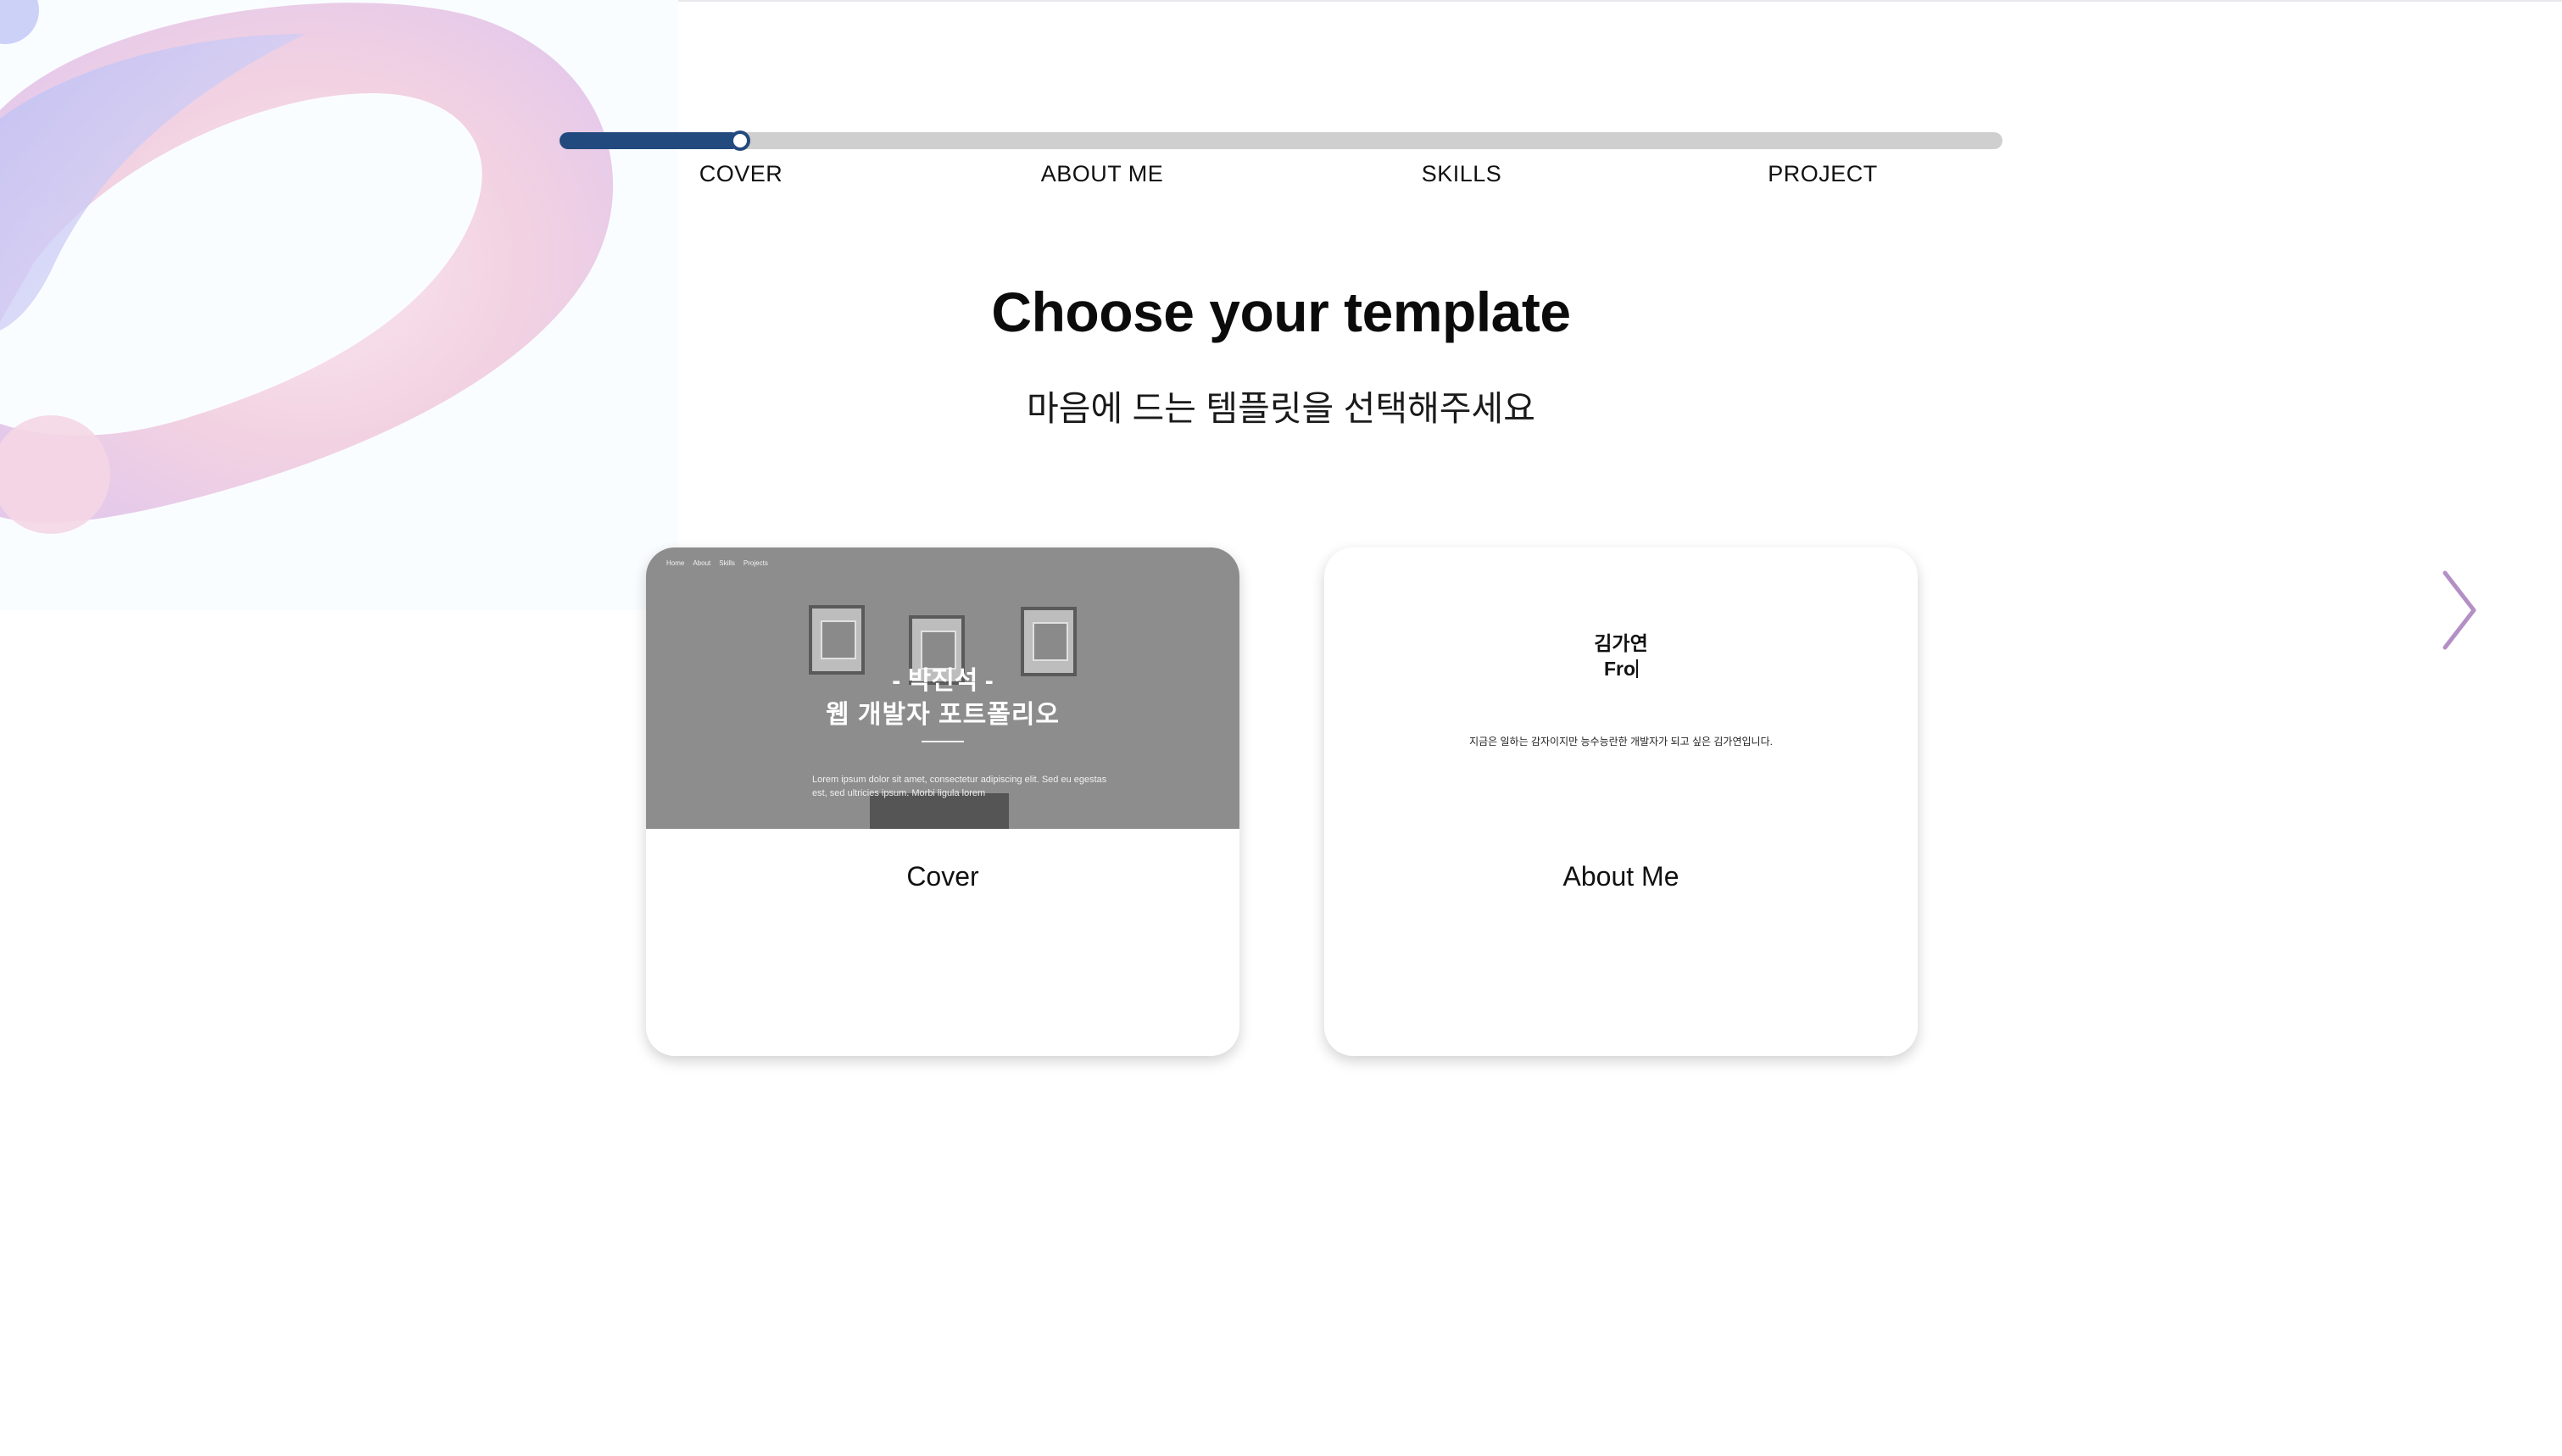 The image size is (2562, 1456). What do you see at coordinates (702, 563) in the screenshot?
I see `preview-nav-item: About` at bounding box center [702, 563].